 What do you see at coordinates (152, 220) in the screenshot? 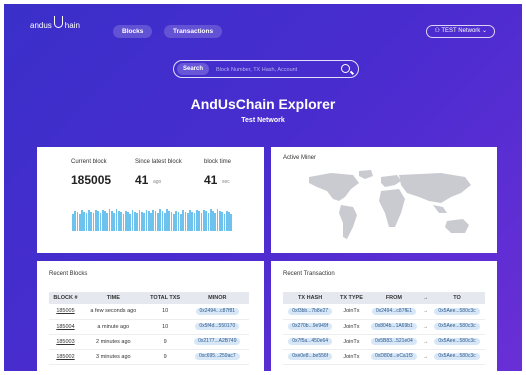
I see `block-time-bars` at bounding box center [152, 220].